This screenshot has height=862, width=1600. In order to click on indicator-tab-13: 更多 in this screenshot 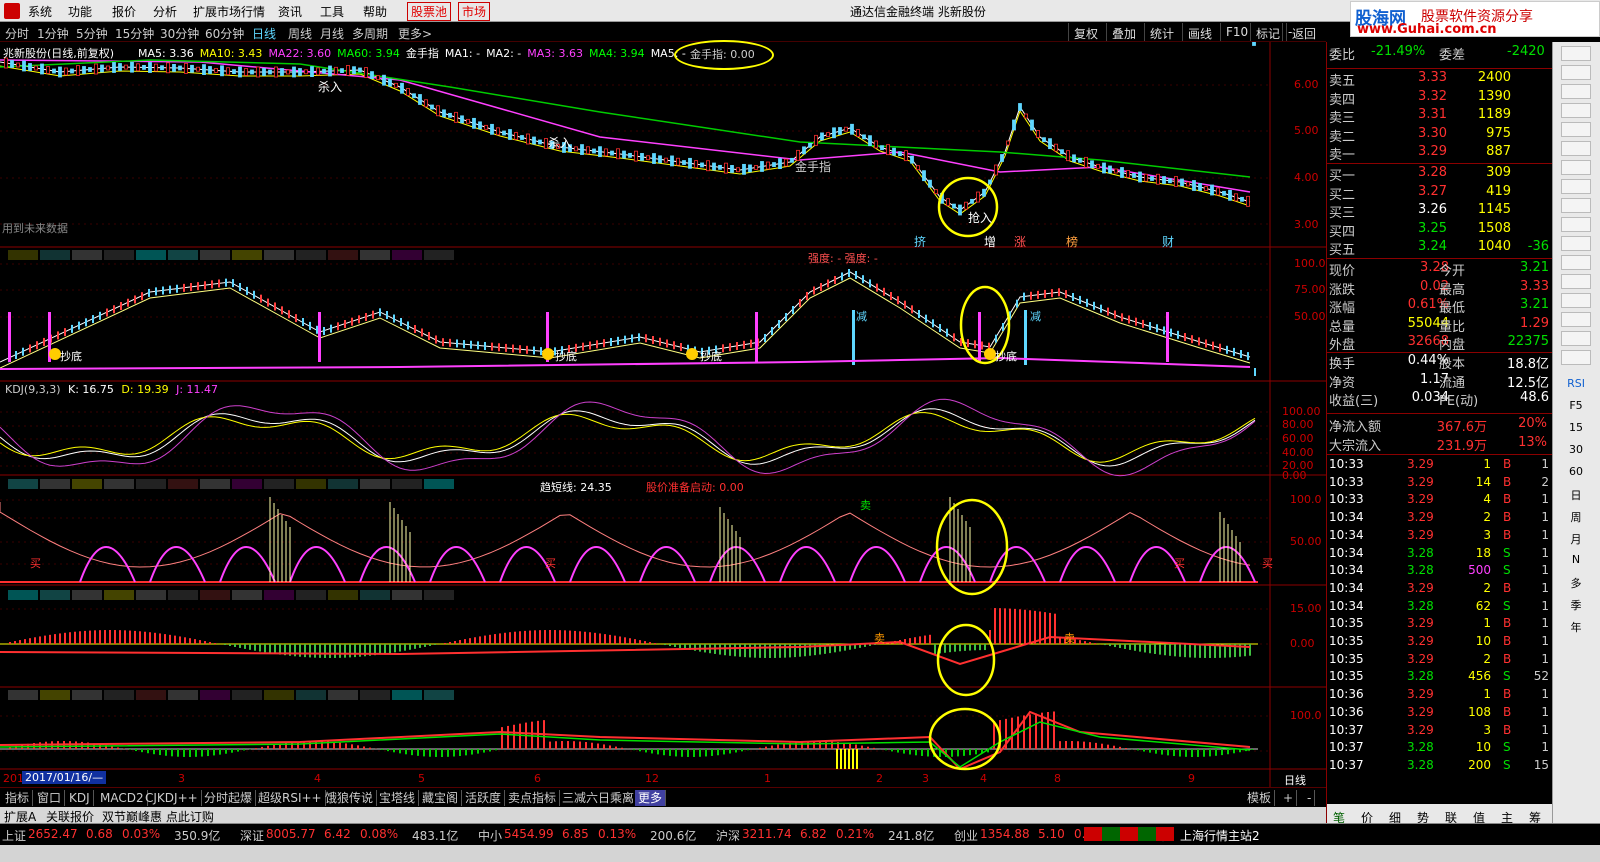, I will do `click(651, 798)`.